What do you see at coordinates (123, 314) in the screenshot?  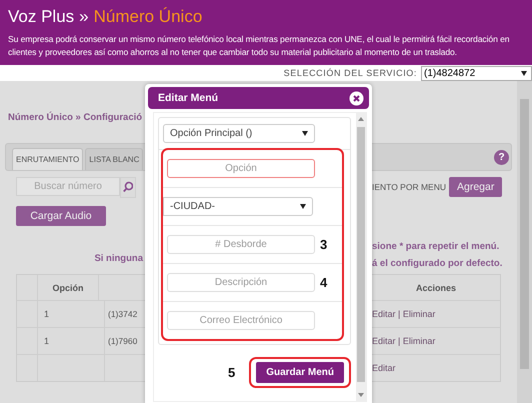 I see `table-cell: (1)3742` at bounding box center [123, 314].